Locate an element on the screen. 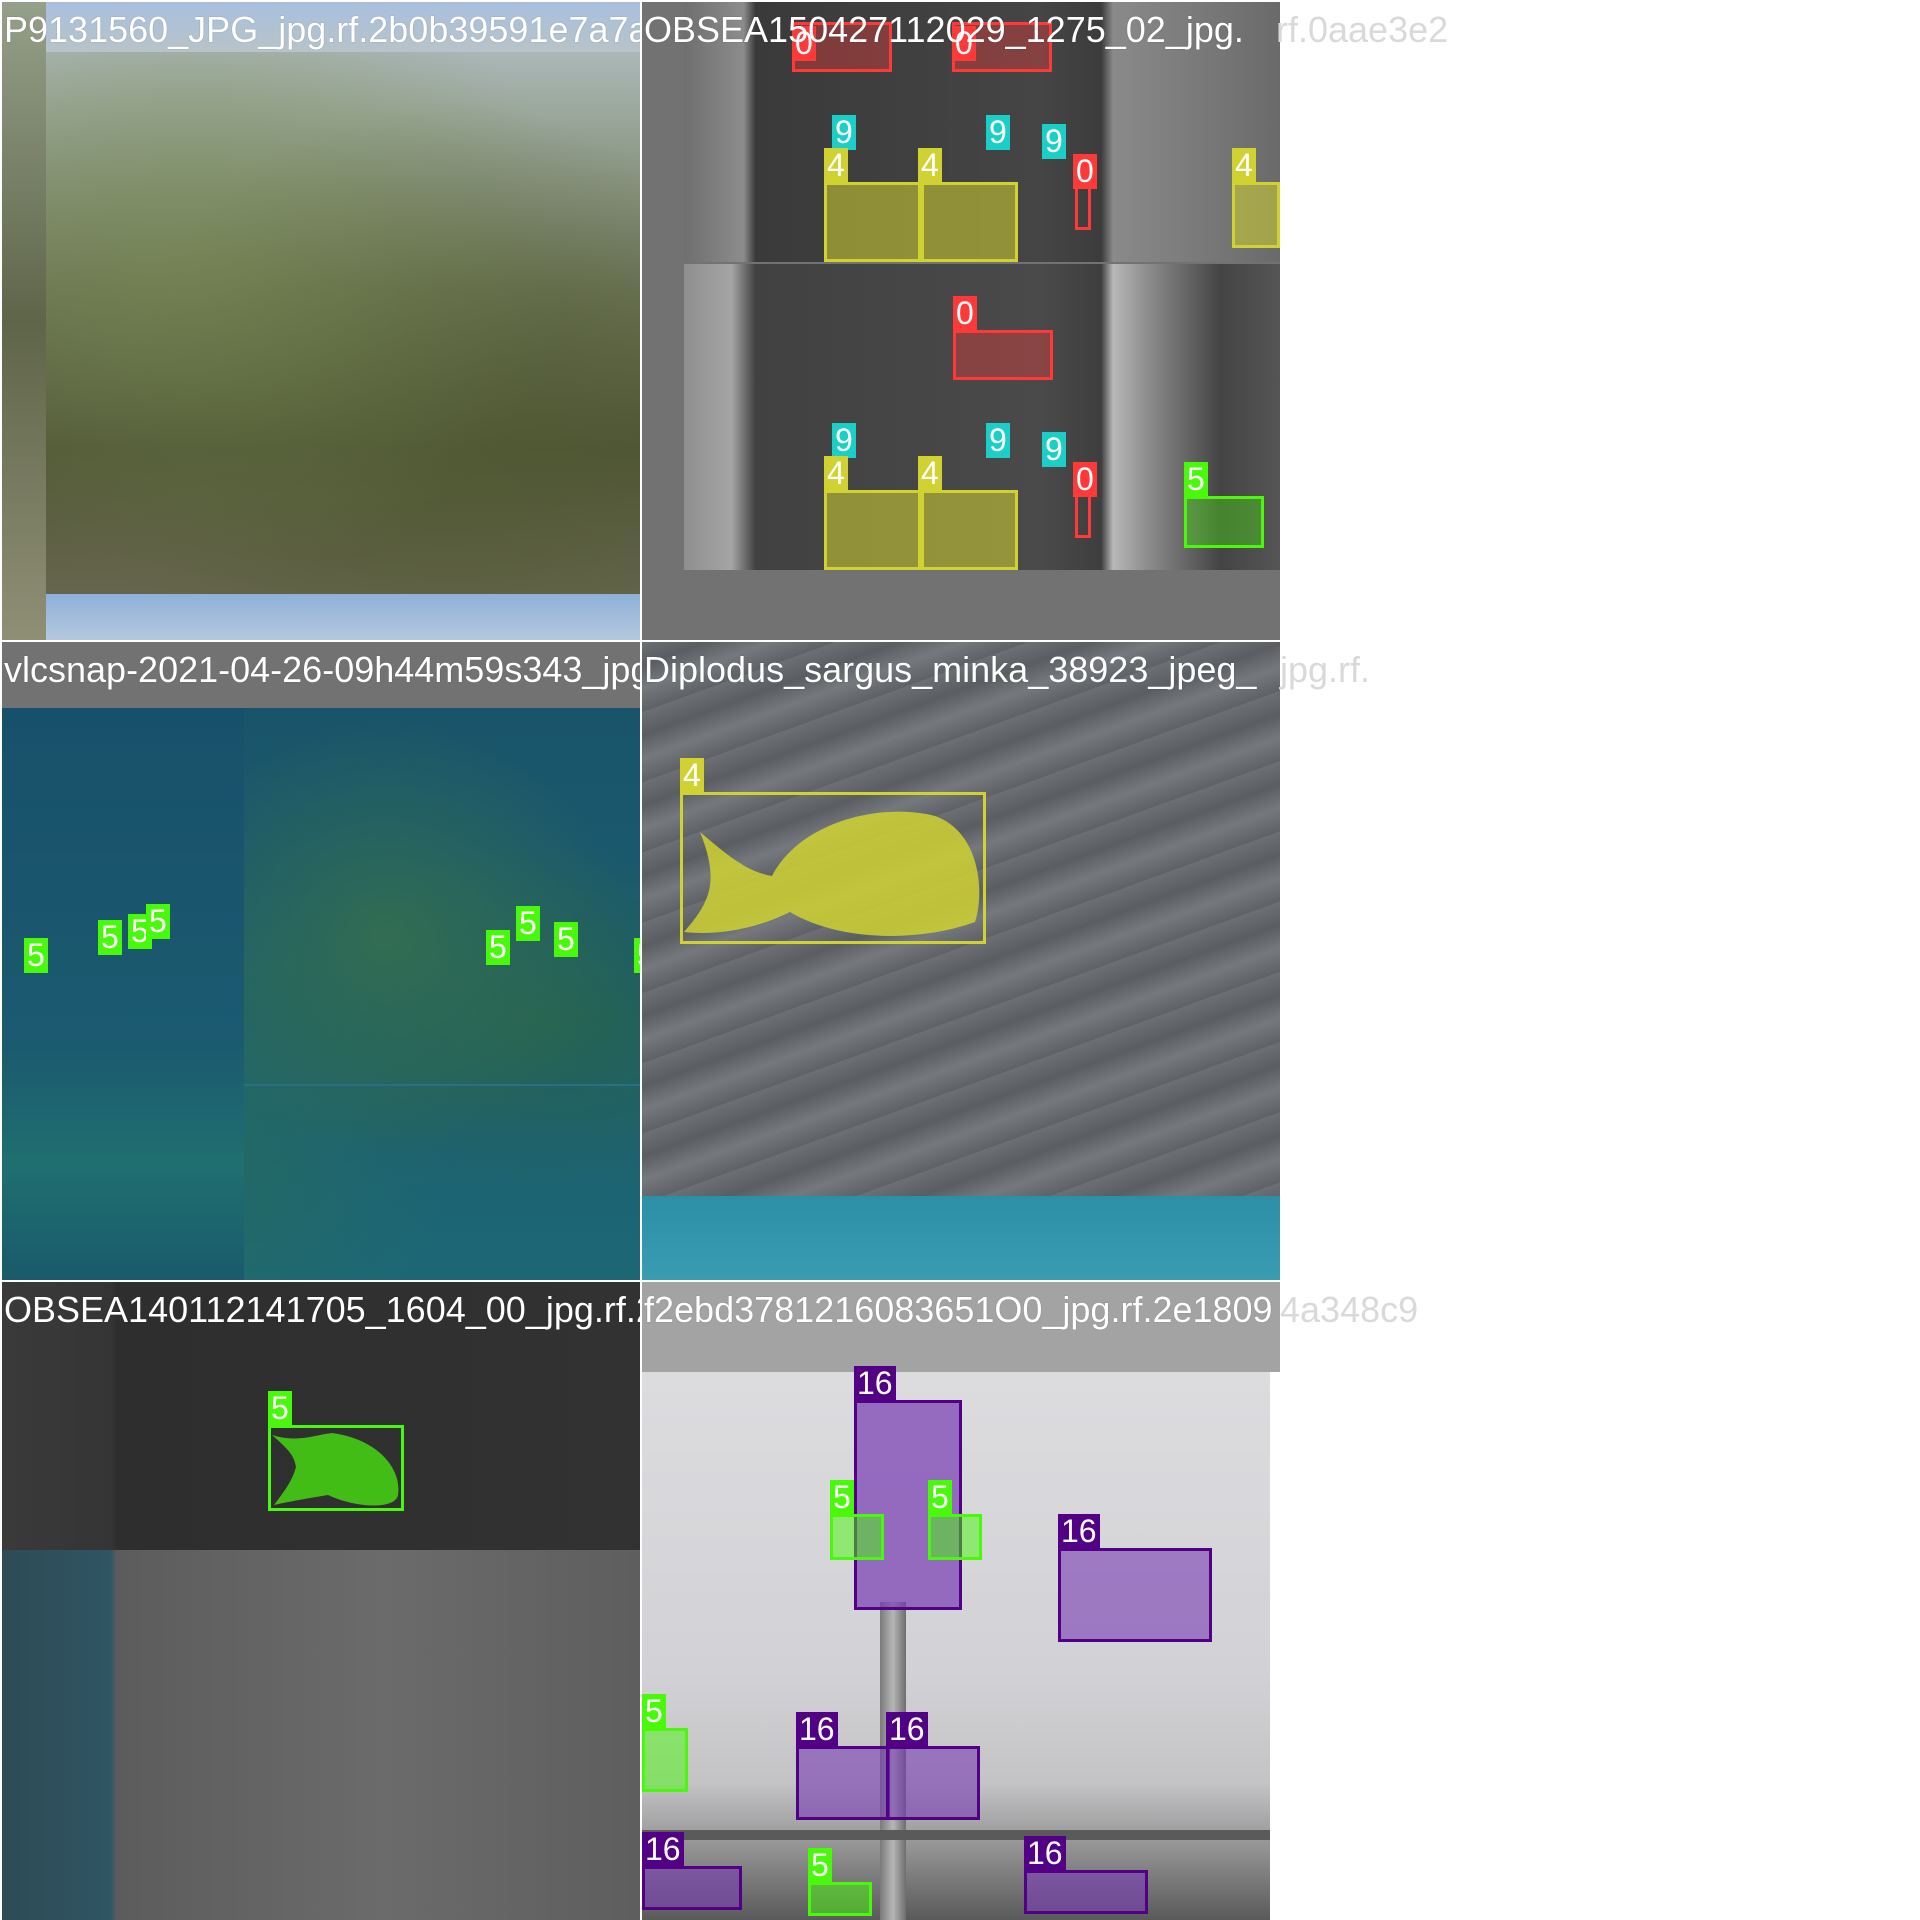  tile-title: Diplodus_sargus_minka_38923_jpeg_ is located at coordinates (950, 669).